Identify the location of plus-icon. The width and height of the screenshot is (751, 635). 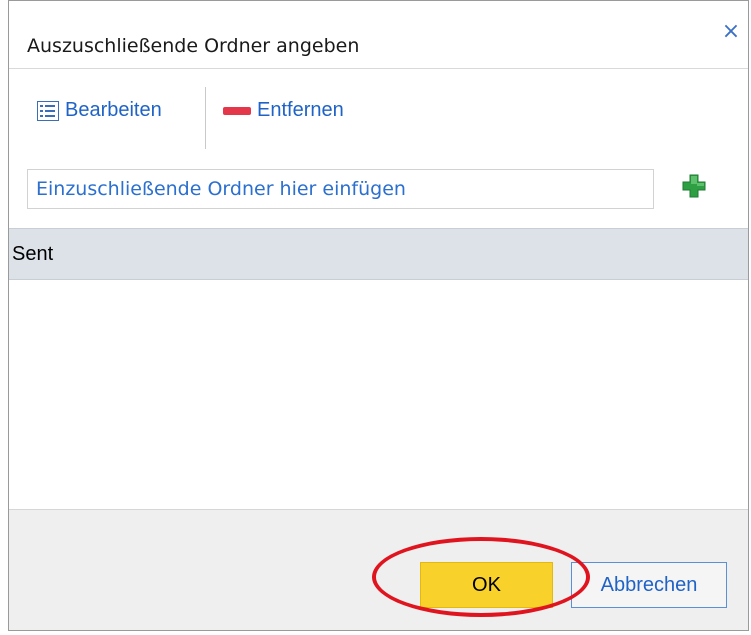
(694, 186).